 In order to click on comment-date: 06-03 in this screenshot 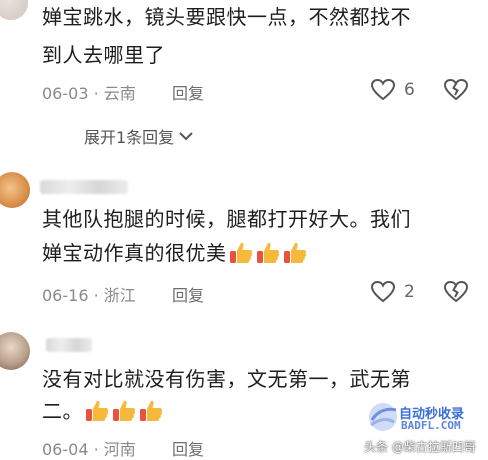, I will do `click(65, 93)`.